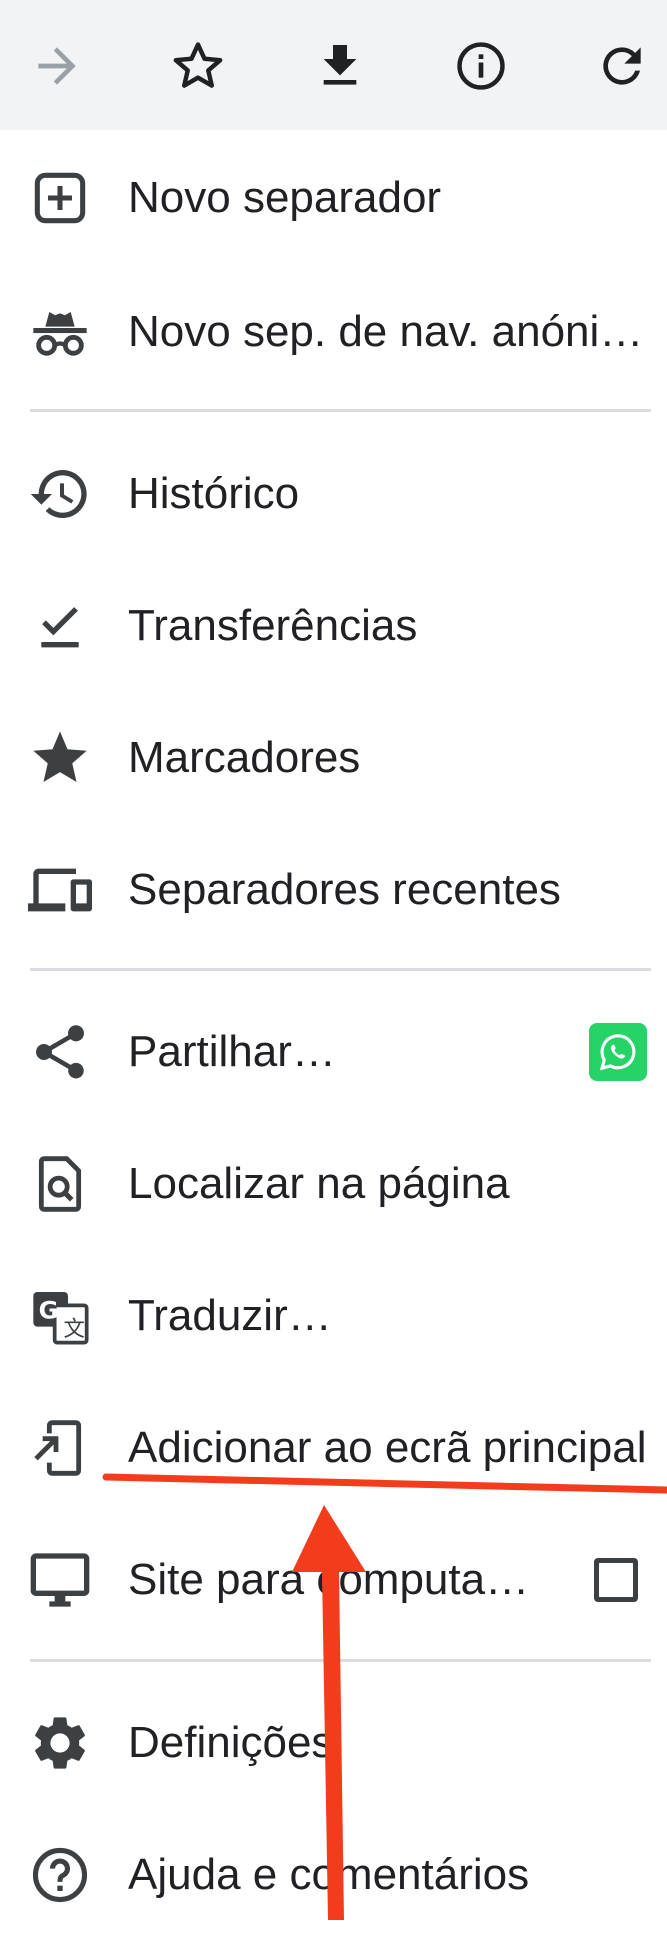 Image resolution: width=667 pixels, height=1935 pixels. What do you see at coordinates (60, 890) in the screenshot?
I see `devices-icon` at bounding box center [60, 890].